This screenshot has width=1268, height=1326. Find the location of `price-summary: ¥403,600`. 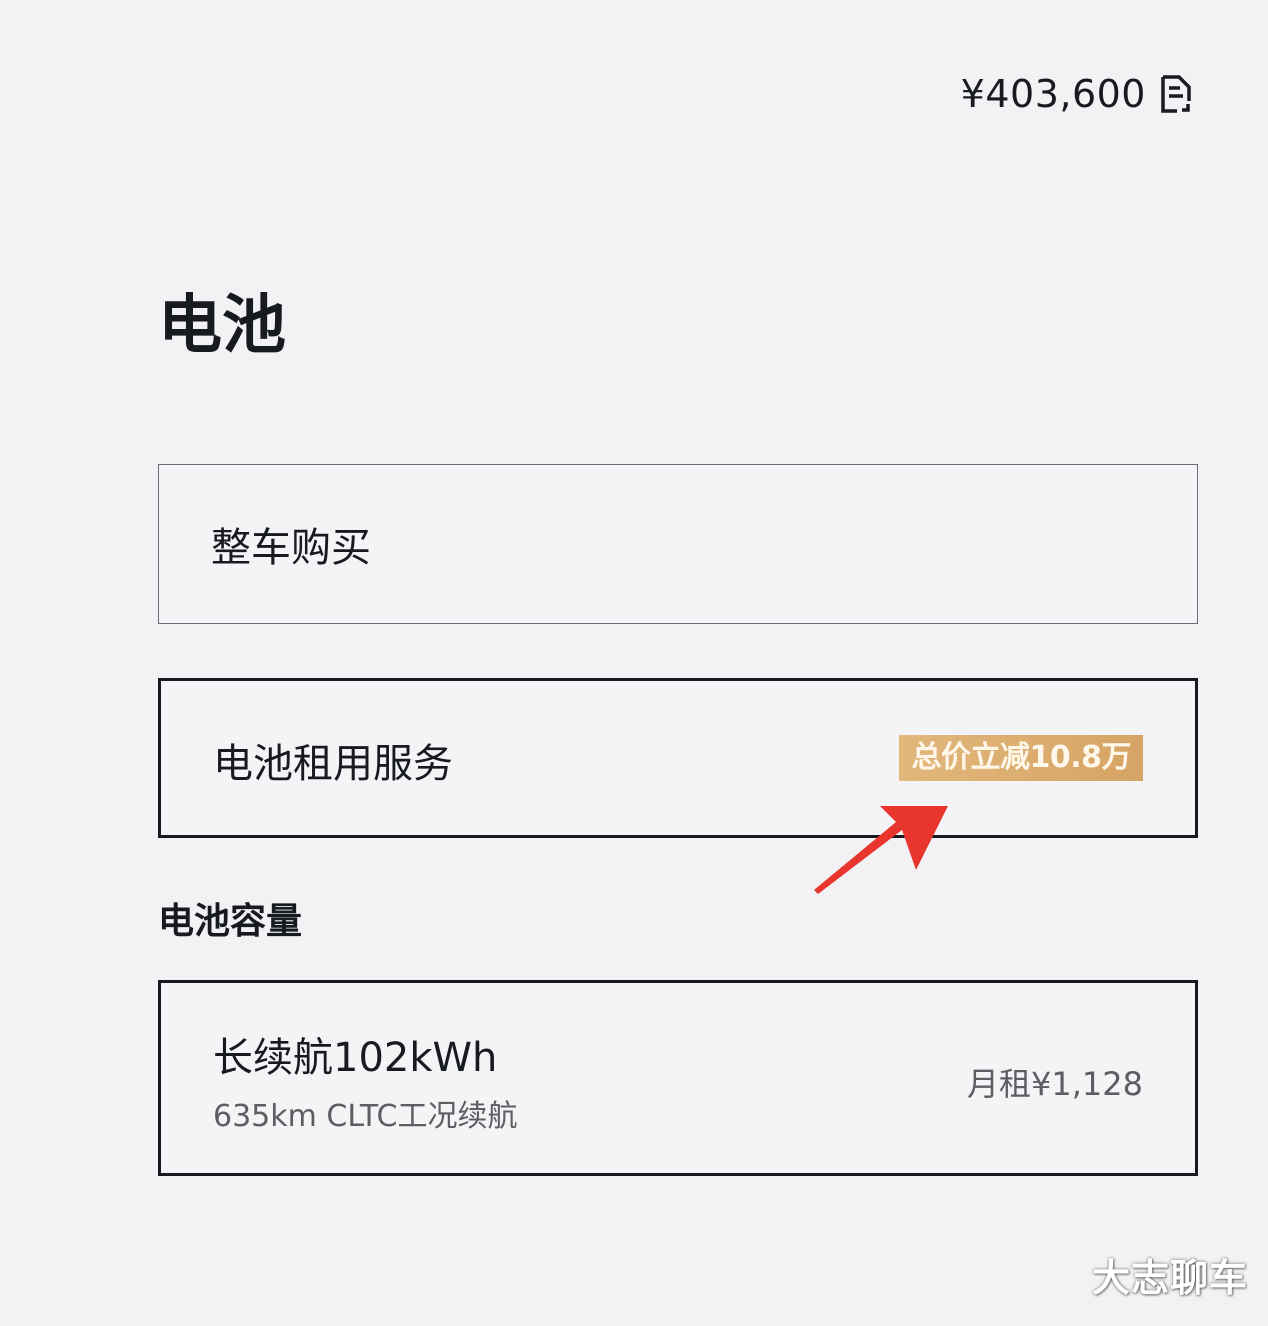

price-summary: ¥403,600 is located at coordinates (1076, 94).